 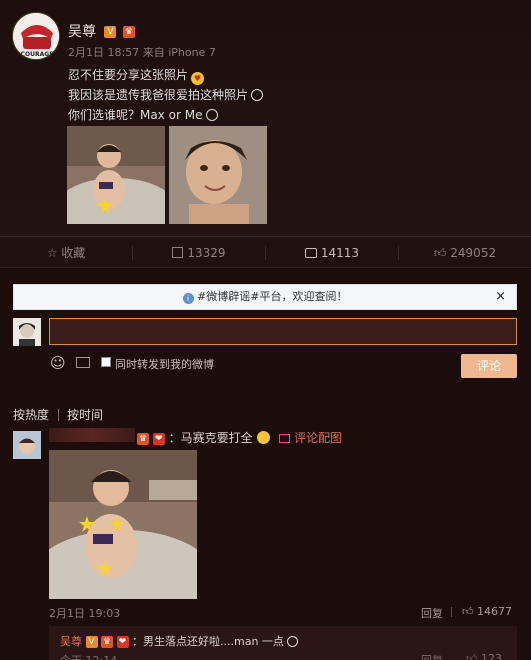 I want to click on verified-icon: V, so click(x=110, y=32).